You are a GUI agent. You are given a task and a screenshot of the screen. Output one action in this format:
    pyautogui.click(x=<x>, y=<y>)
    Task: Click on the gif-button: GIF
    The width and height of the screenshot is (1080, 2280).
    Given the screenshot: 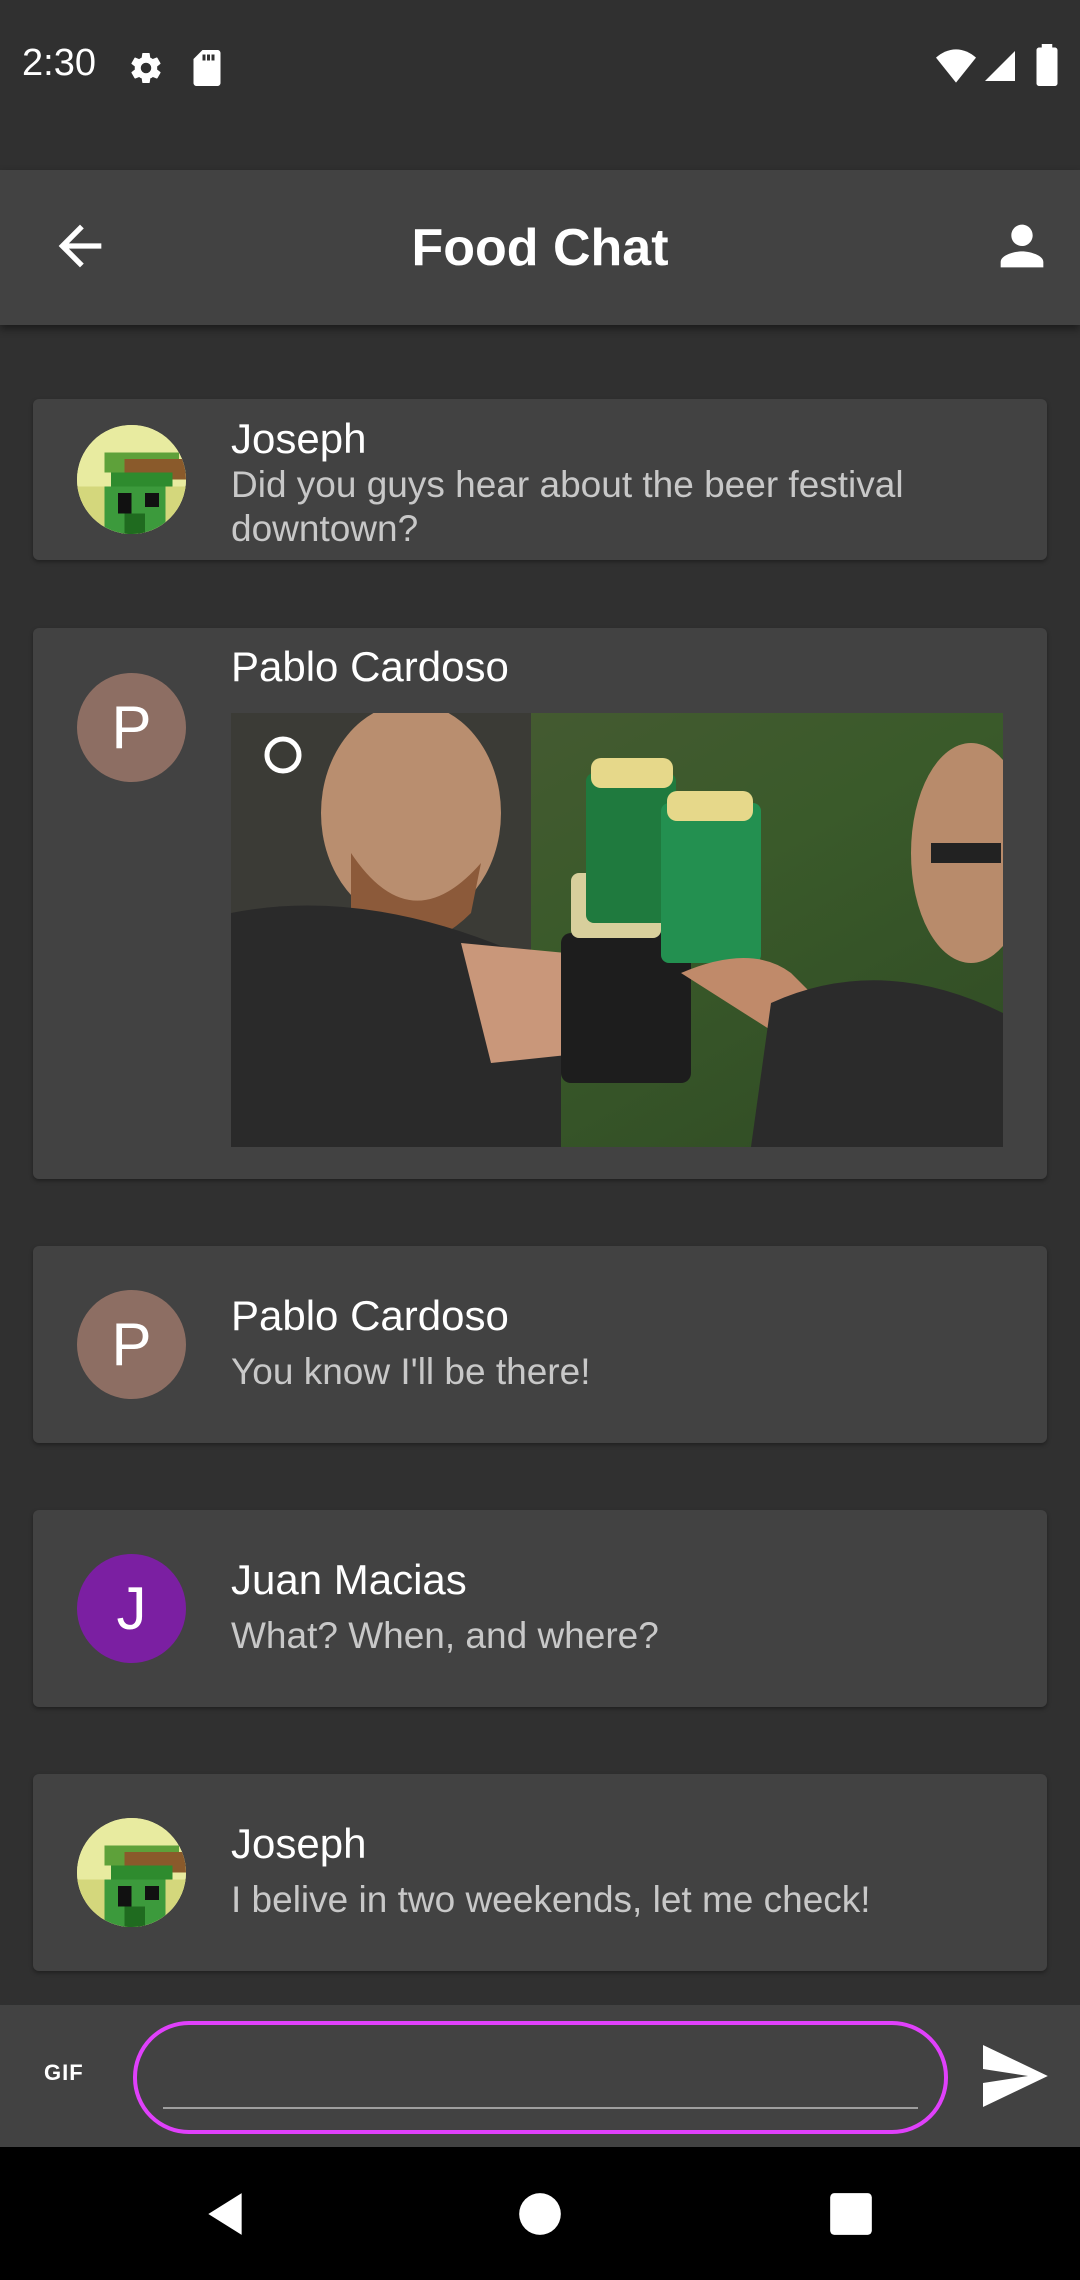 What is the action you would take?
    pyautogui.click(x=64, y=2073)
    